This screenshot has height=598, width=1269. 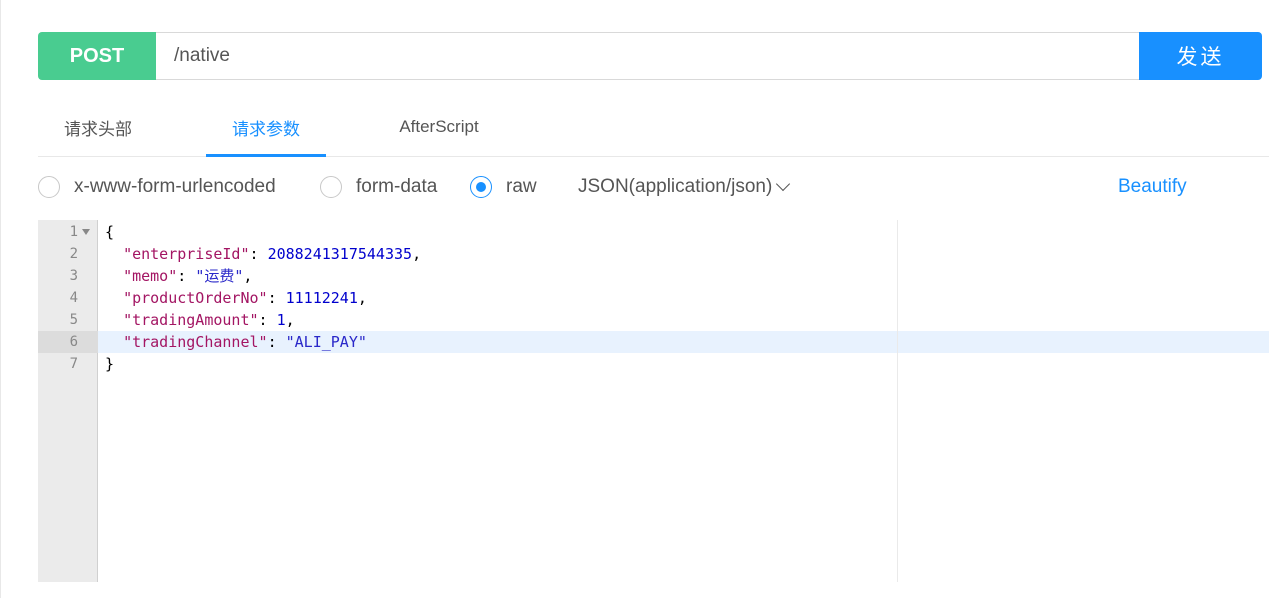 What do you see at coordinates (110, 232) in the screenshot?
I see `code-text: {` at bounding box center [110, 232].